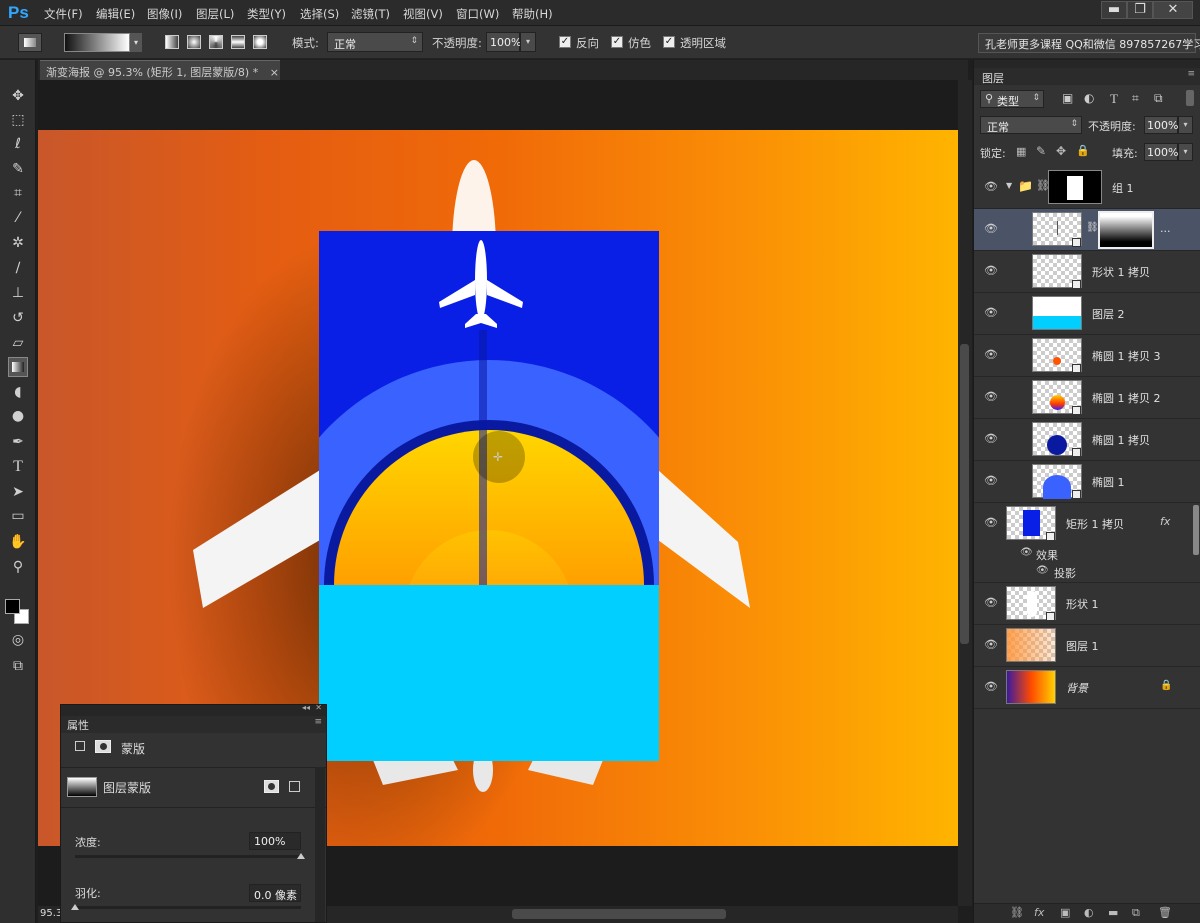  What do you see at coordinates (18, 193) in the screenshot?
I see `crop-tool-icon: ⌗` at bounding box center [18, 193].